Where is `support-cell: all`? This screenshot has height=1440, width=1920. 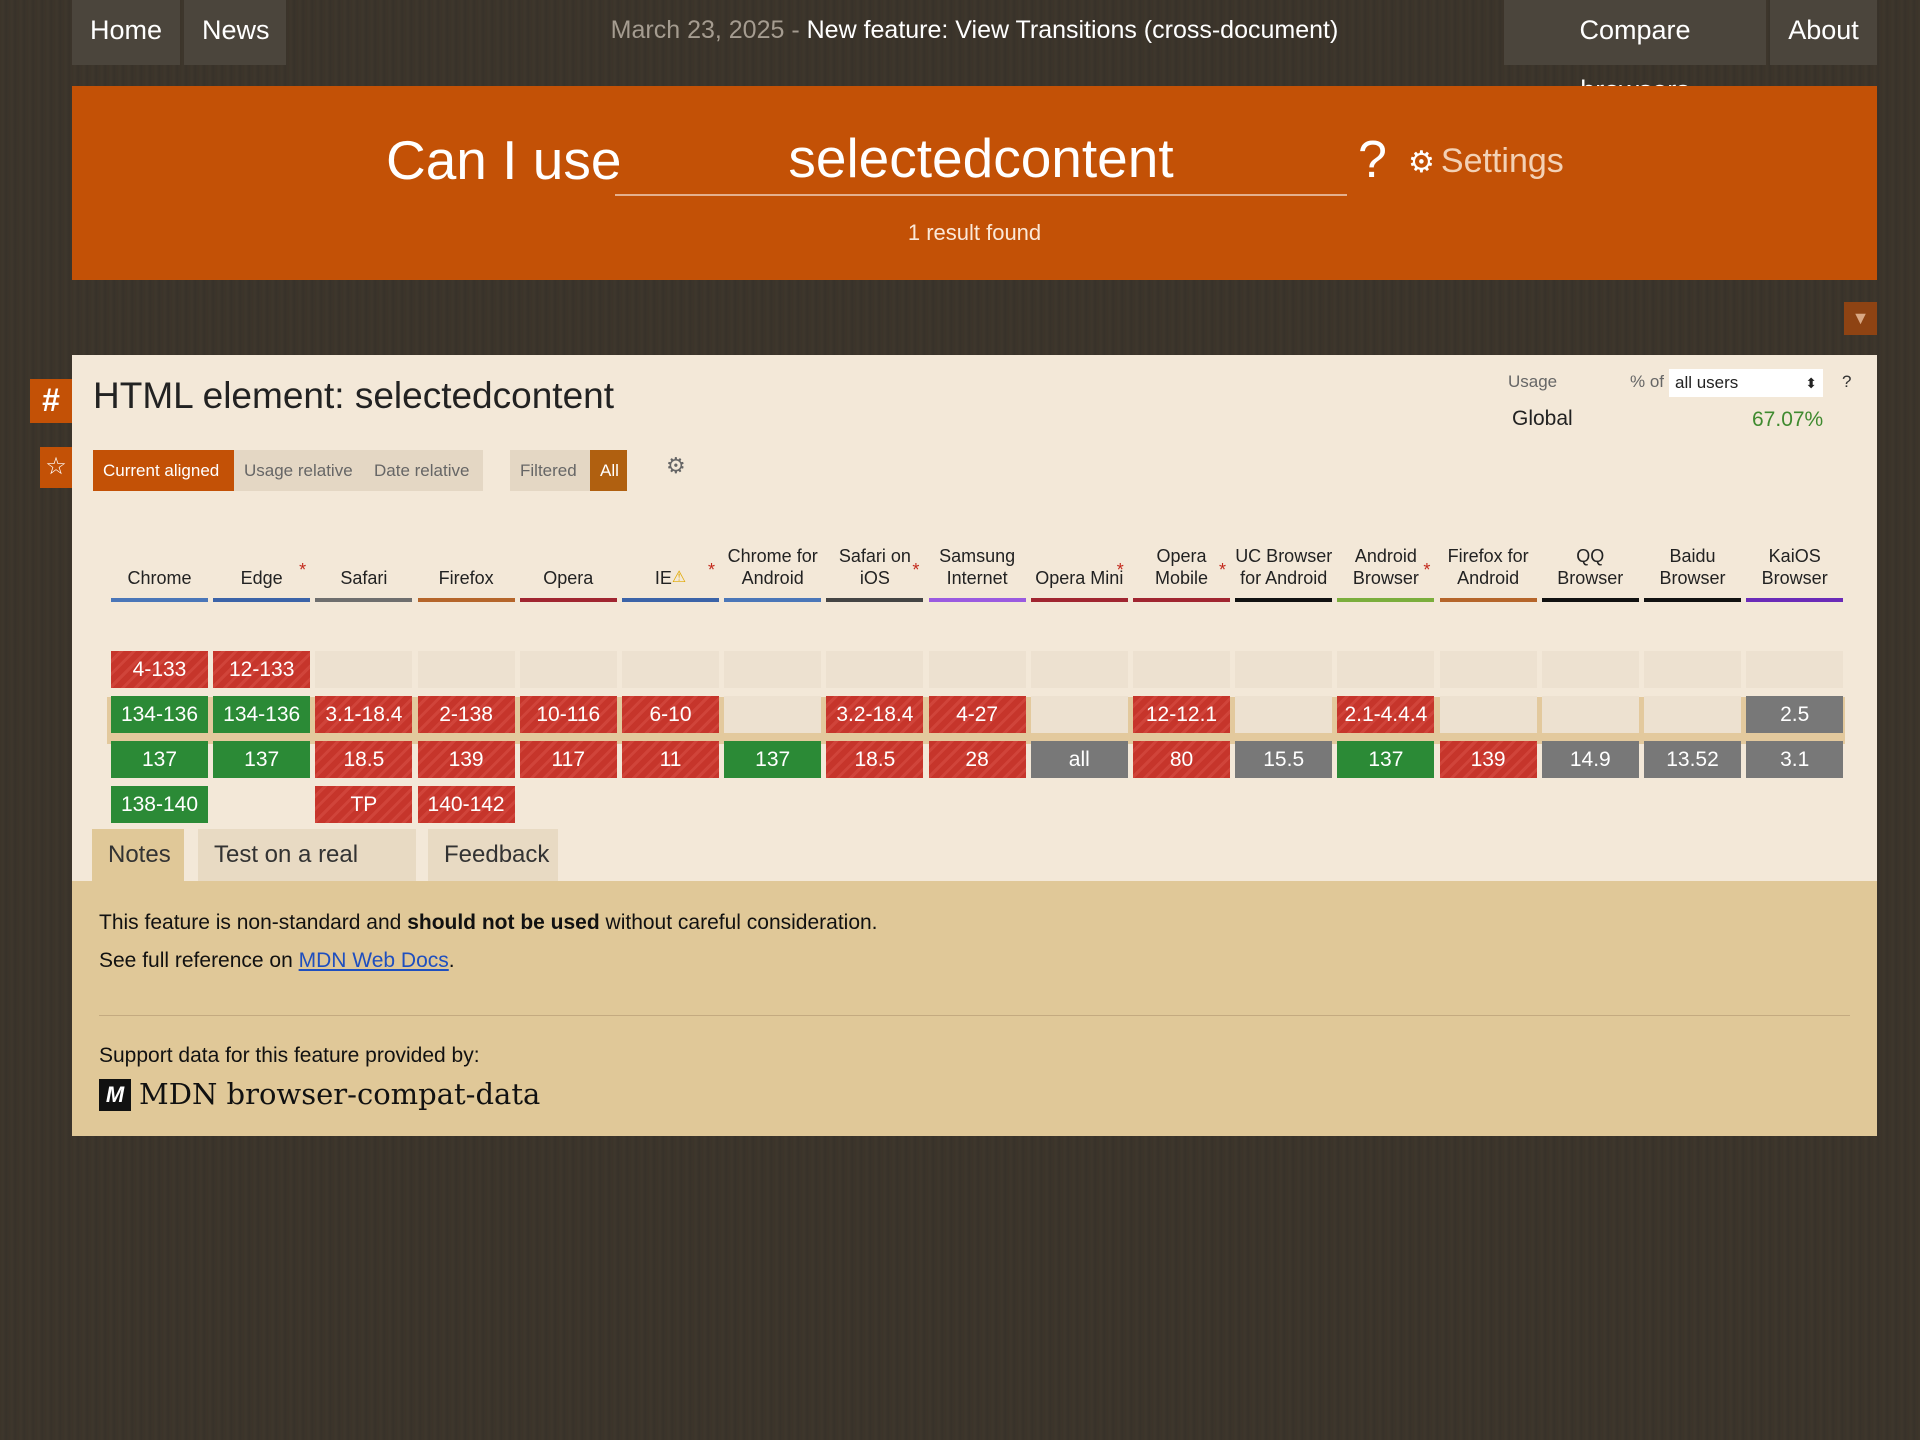
support-cell: all is located at coordinates (1079, 759).